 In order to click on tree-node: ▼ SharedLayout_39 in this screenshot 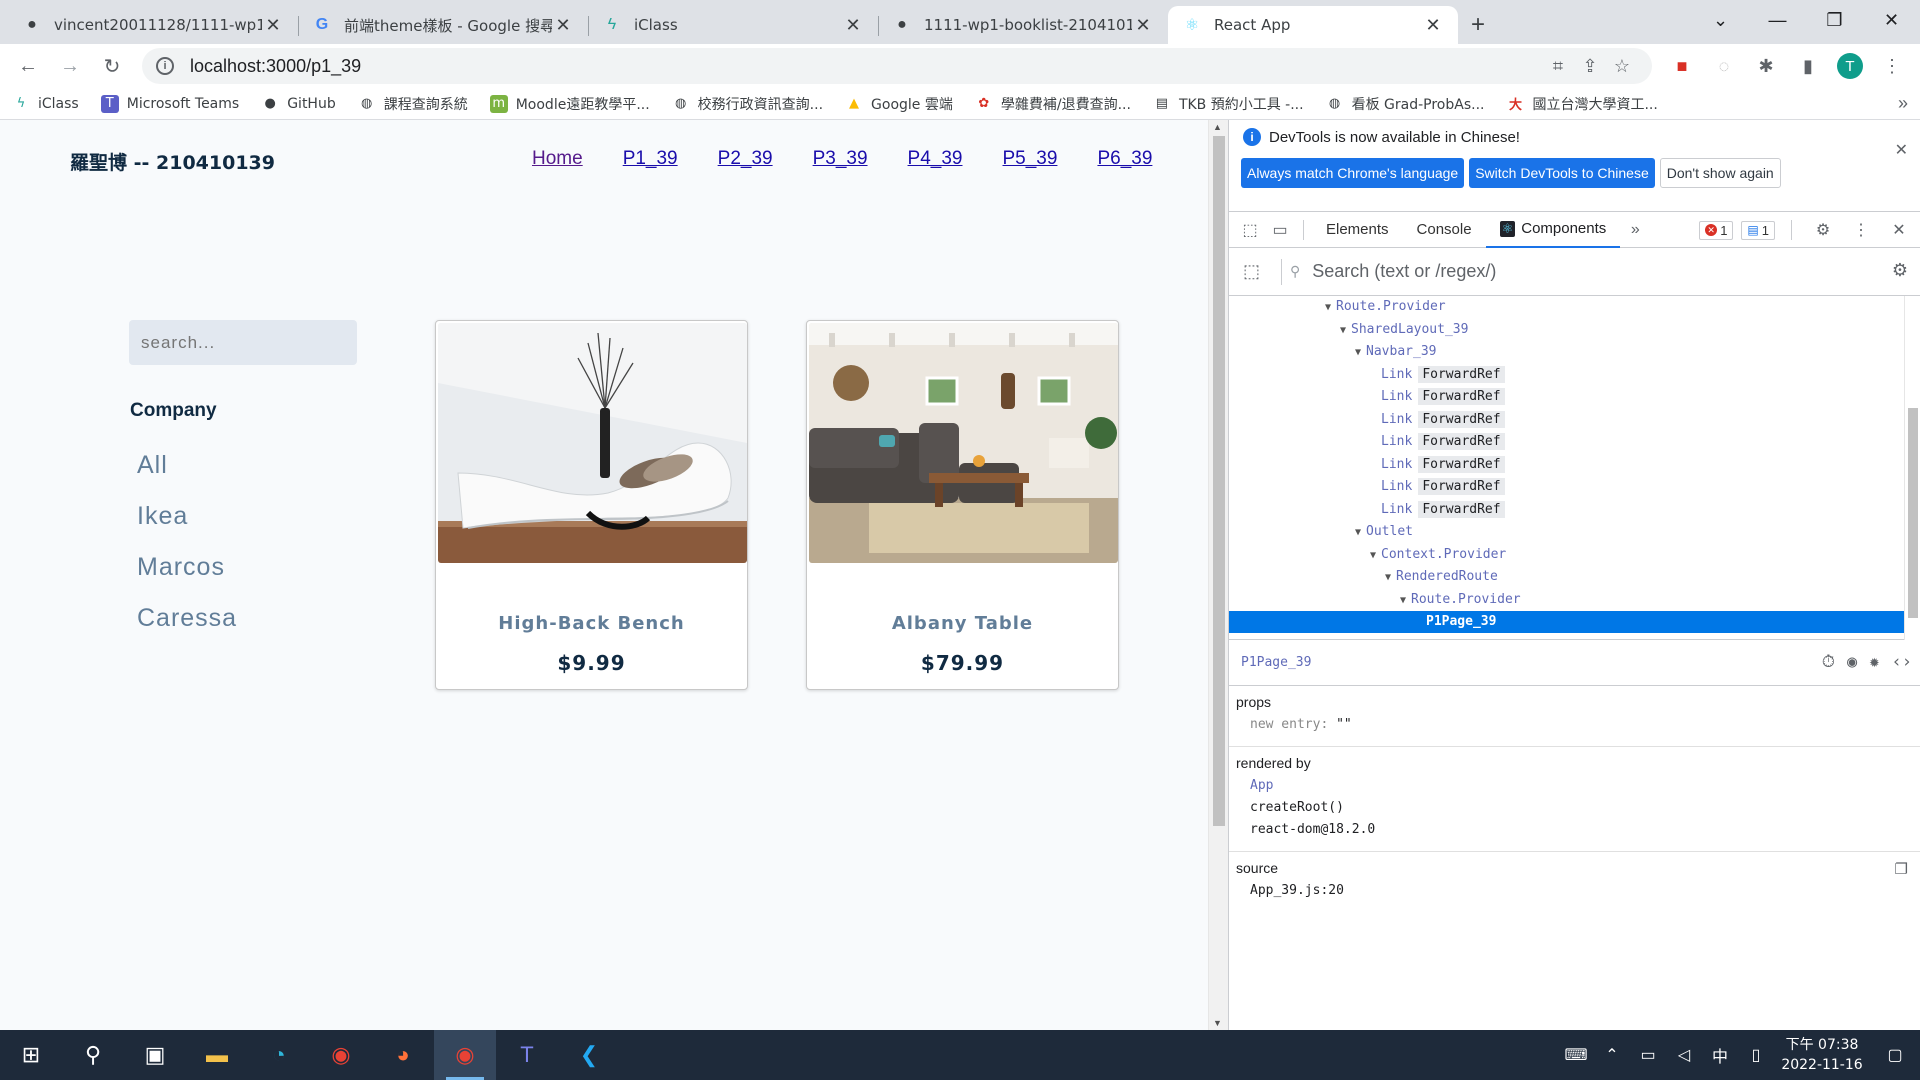, I will do `click(1404, 330)`.